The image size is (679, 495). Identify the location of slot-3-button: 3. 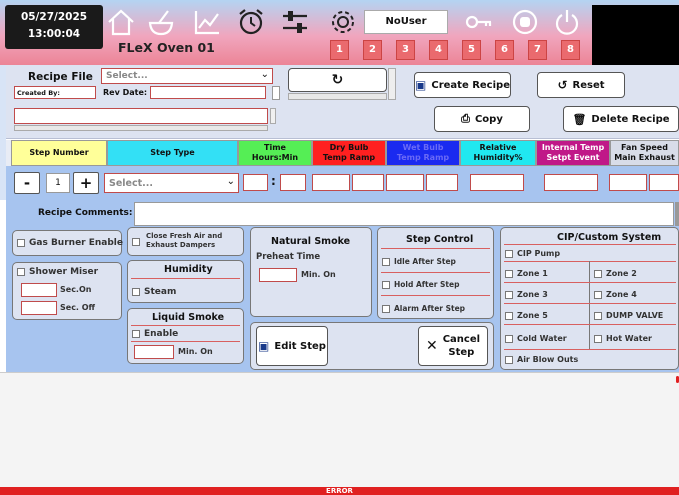
(405, 50).